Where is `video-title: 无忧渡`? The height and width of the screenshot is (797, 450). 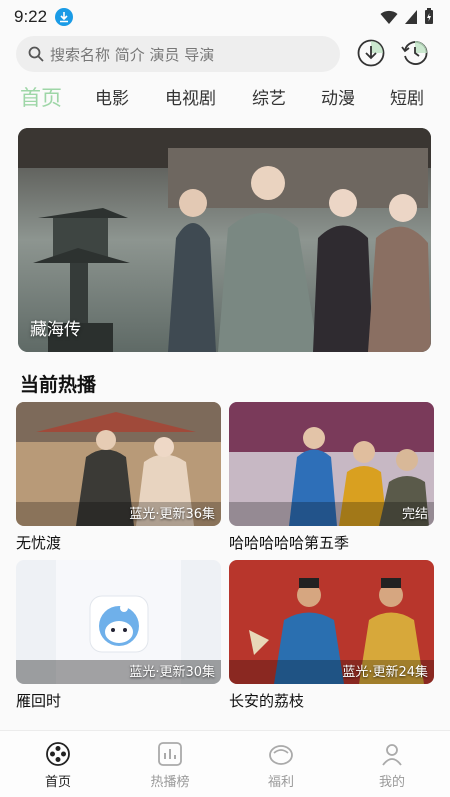 video-title: 无忧渡 is located at coordinates (39, 543).